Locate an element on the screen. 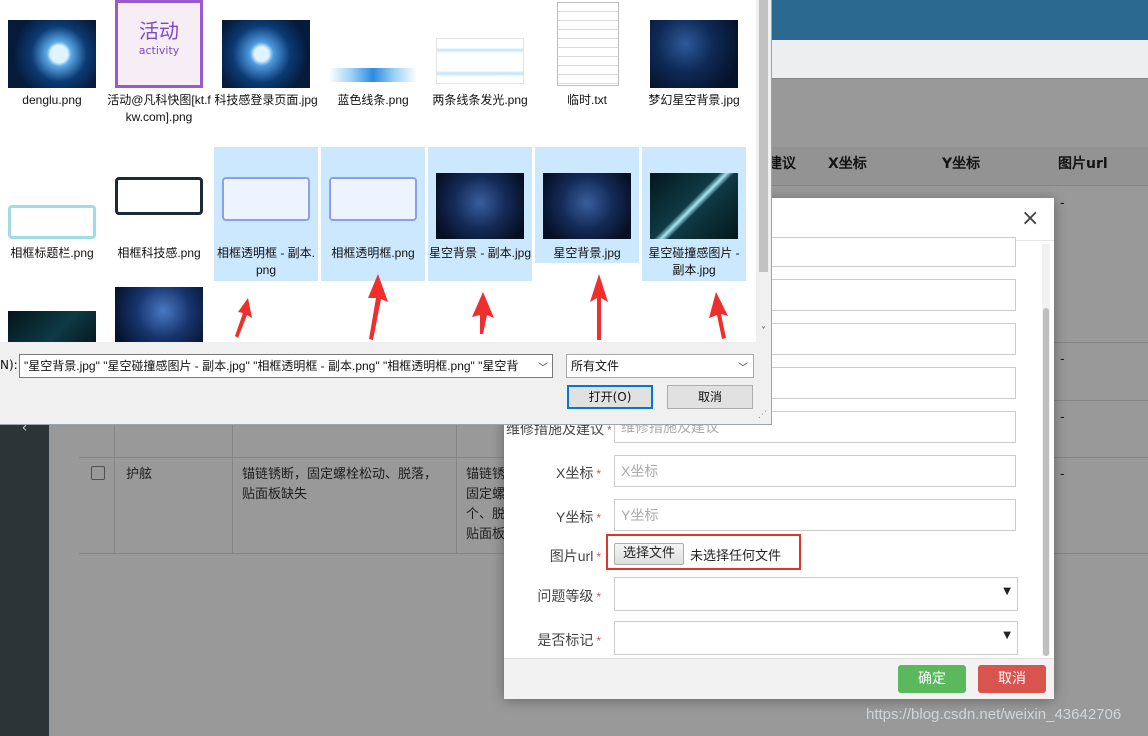 Image resolution: width=1148 pixels, height=736 pixels. file-name: 科技感登录页面.jpg is located at coordinates (266, 100).